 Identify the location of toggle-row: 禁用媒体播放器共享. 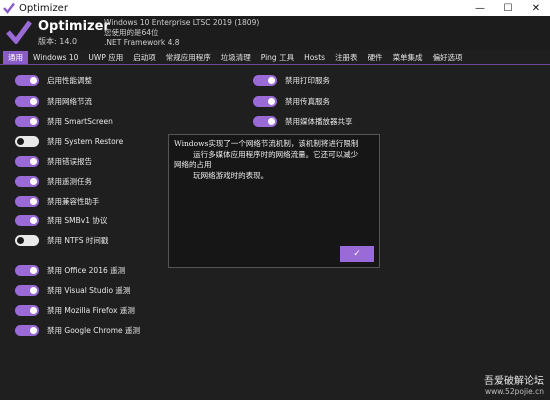
(303, 121).